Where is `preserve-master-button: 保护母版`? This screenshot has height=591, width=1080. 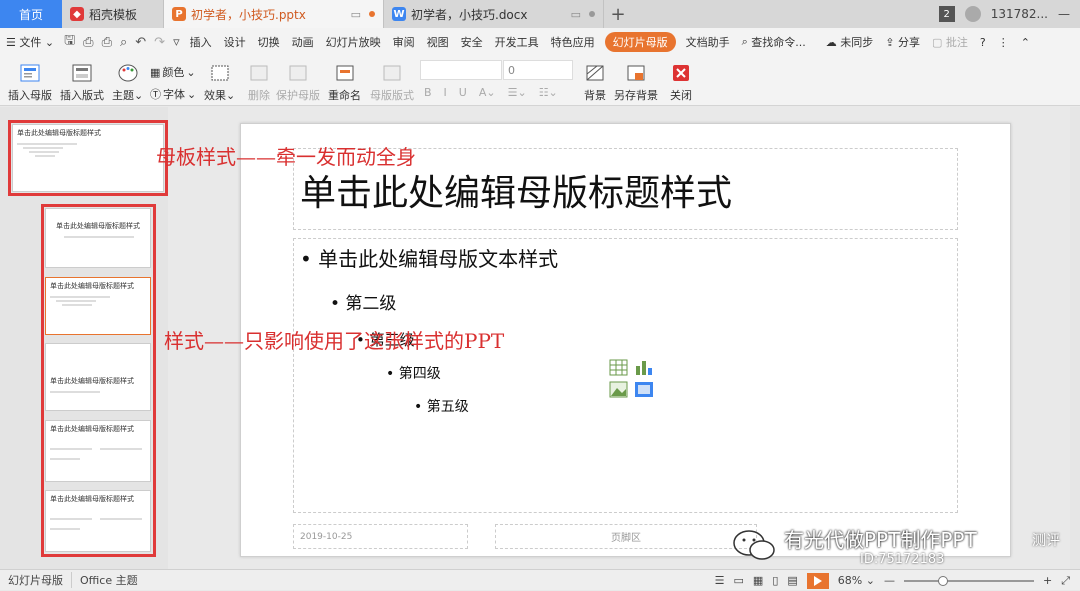 preserve-master-button: 保护母版 is located at coordinates (298, 82).